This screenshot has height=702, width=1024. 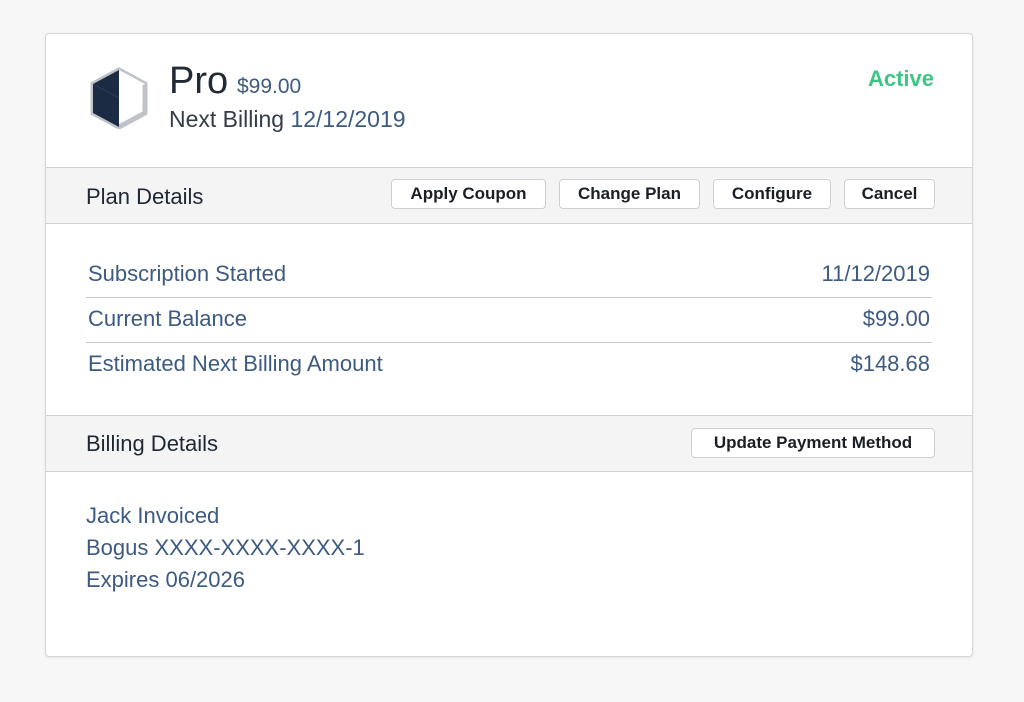 I want to click on change-plan-button: Change Plan, so click(x=629, y=194).